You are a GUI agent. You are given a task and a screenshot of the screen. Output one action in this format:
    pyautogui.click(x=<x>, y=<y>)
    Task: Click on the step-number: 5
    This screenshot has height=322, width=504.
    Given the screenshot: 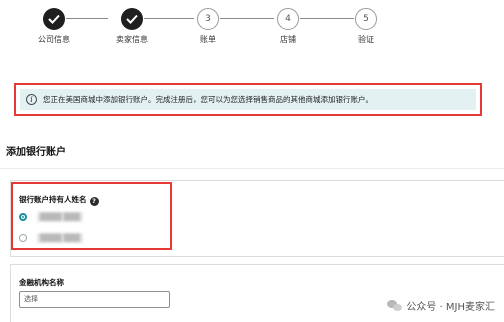 What is the action you would take?
    pyautogui.click(x=366, y=19)
    